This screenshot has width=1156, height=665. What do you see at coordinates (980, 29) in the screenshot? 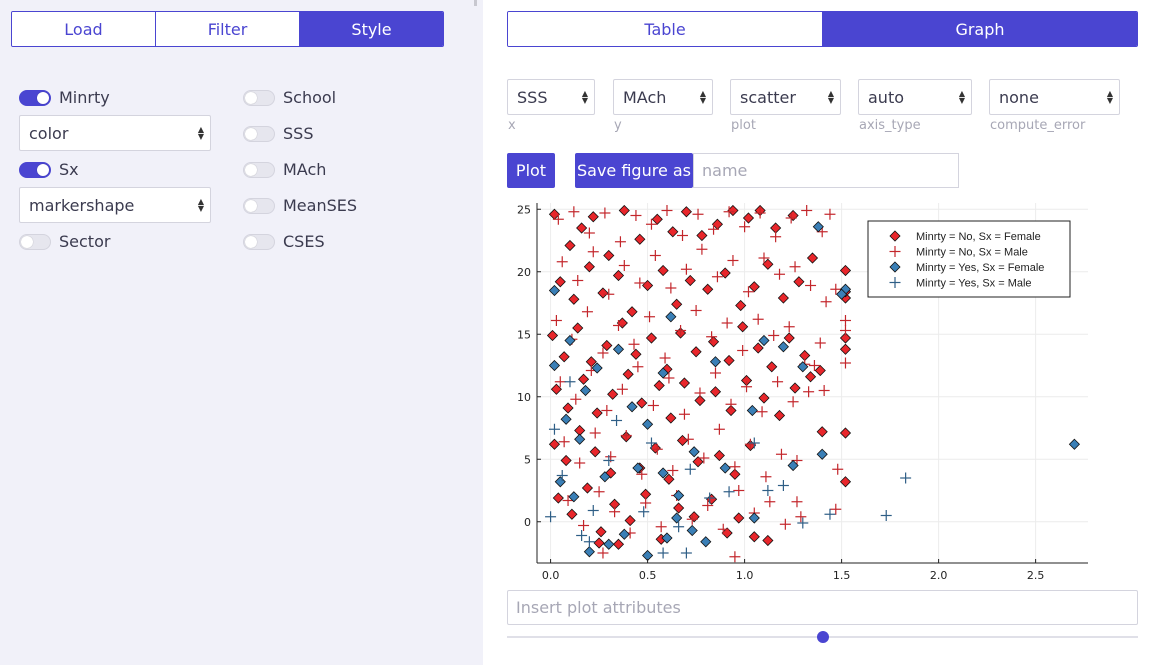
I see `tab-graph: Graph` at bounding box center [980, 29].